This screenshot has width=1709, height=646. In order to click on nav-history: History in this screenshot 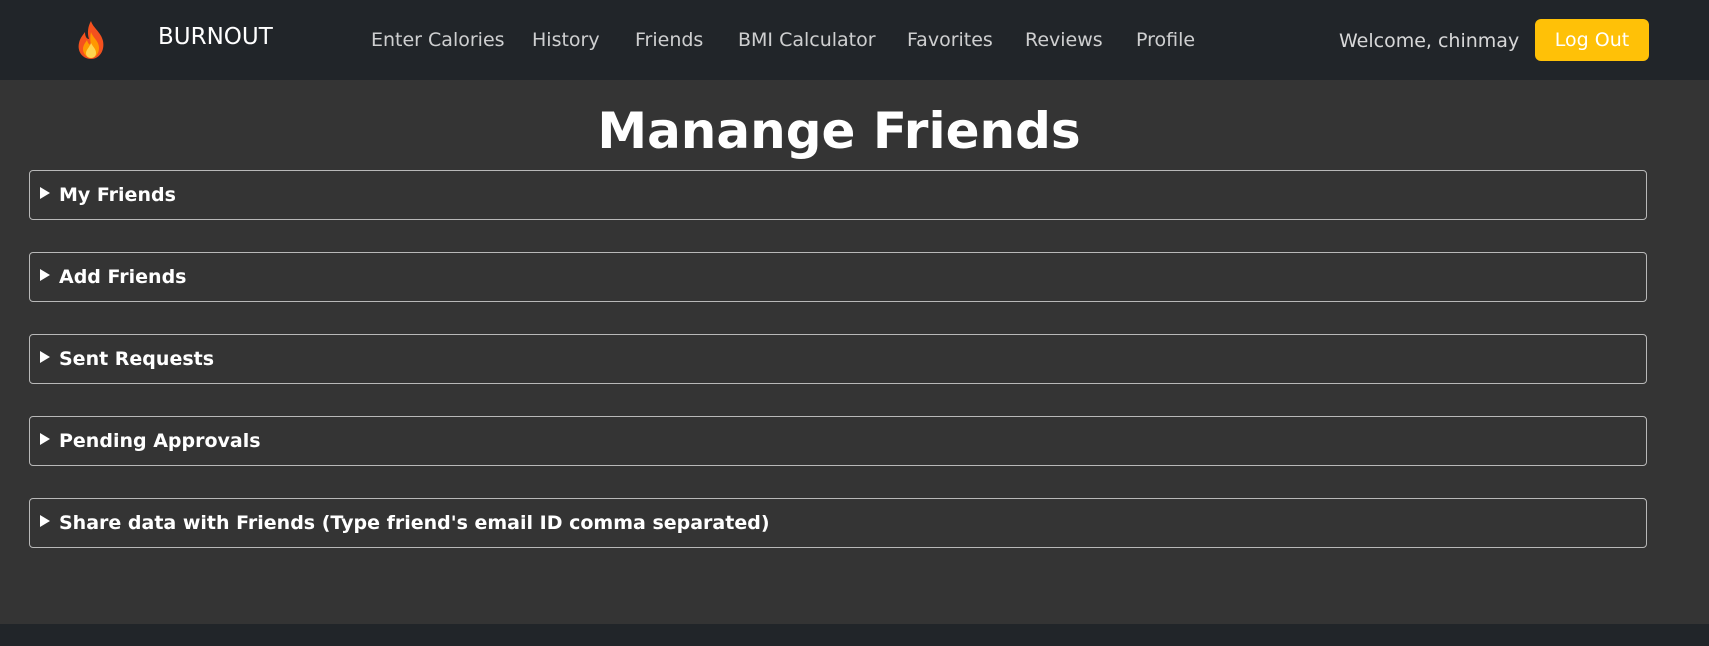, I will do `click(566, 40)`.